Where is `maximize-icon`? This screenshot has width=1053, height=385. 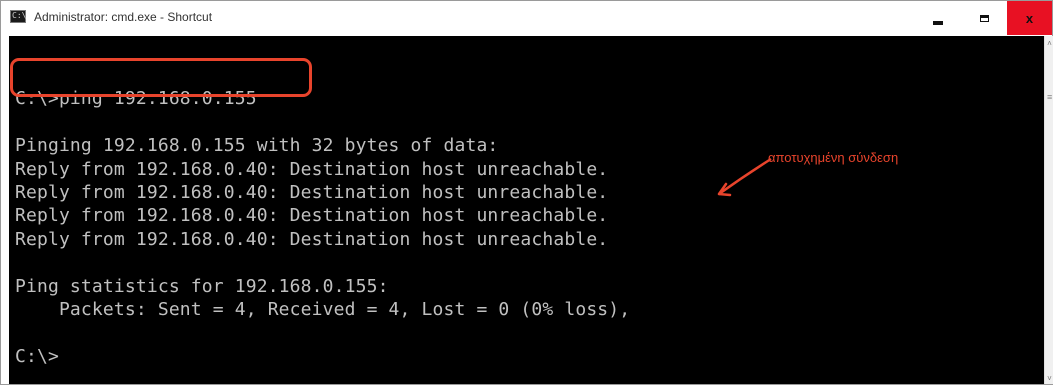 maximize-icon is located at coordinates (984, 18).